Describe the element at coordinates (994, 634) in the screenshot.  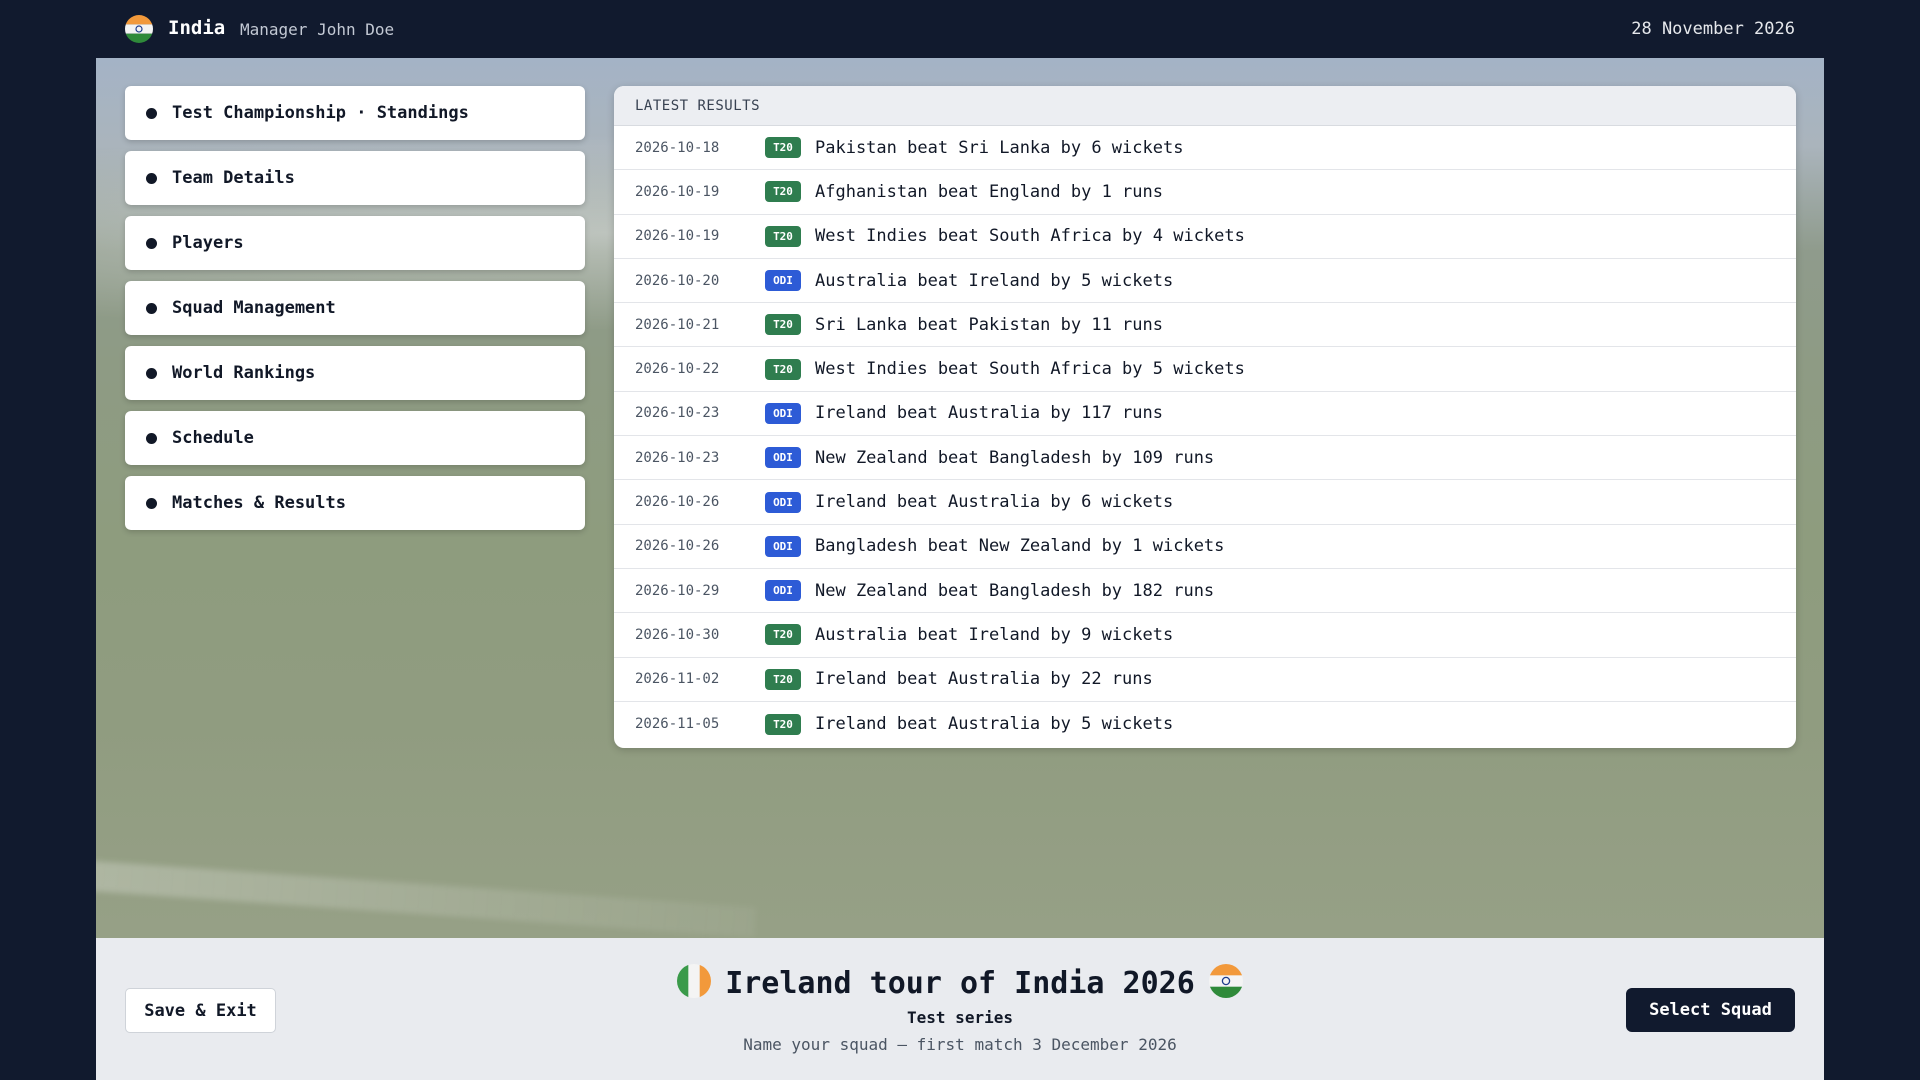
I see `result-text: Australia beat Ireland by 9 wickets` at that location.